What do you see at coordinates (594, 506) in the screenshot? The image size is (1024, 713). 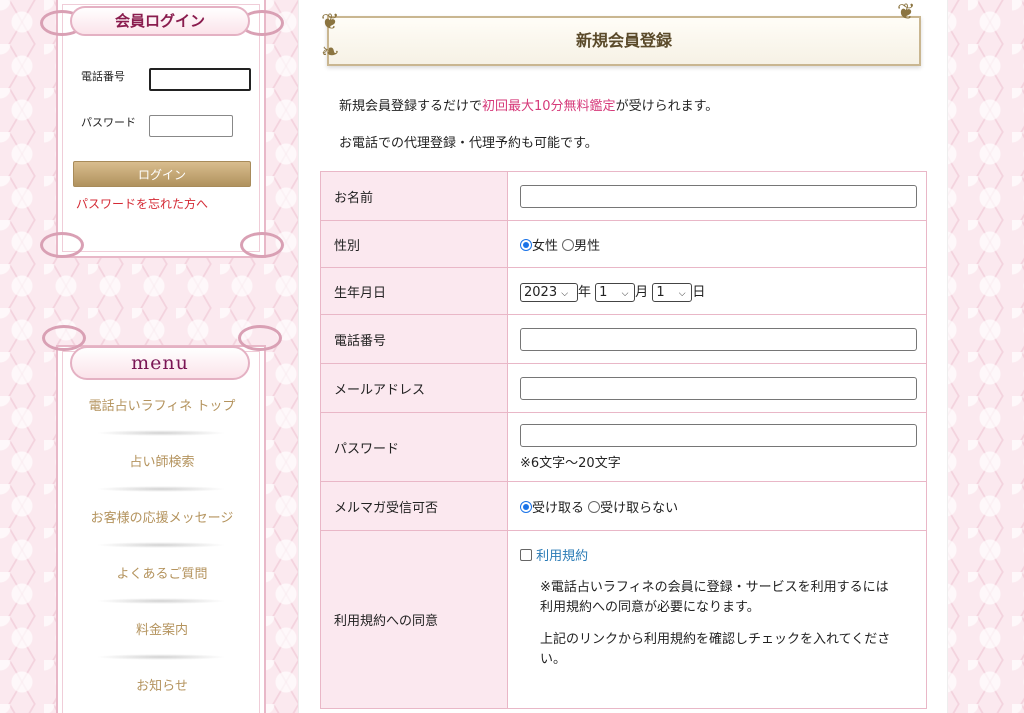 I see `newsletter-no-radio` at bounding box center [594, 506].